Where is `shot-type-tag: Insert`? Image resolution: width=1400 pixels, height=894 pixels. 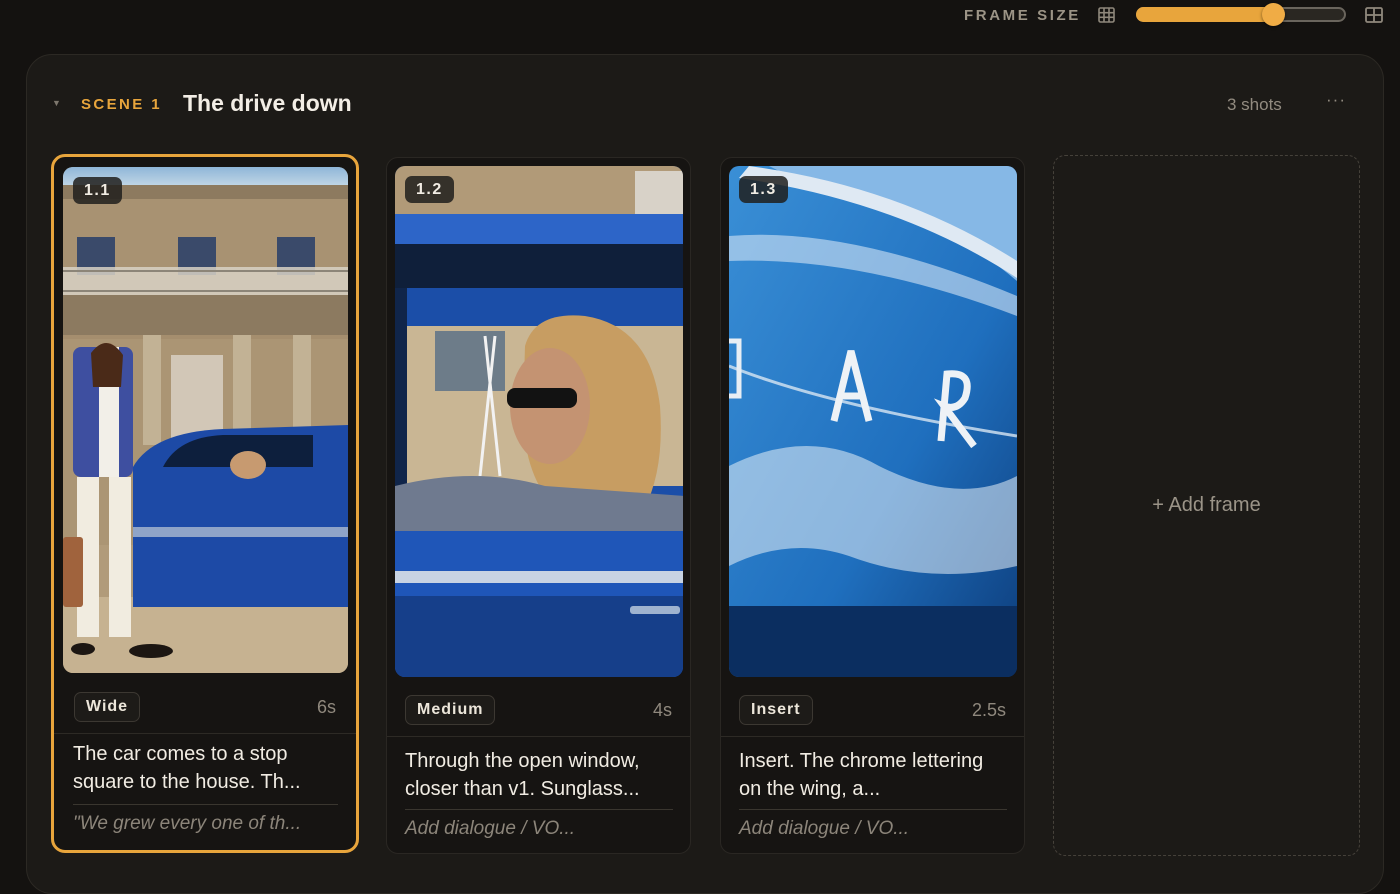
shot-type-tag: Insert is located at coordinates (776, 710).